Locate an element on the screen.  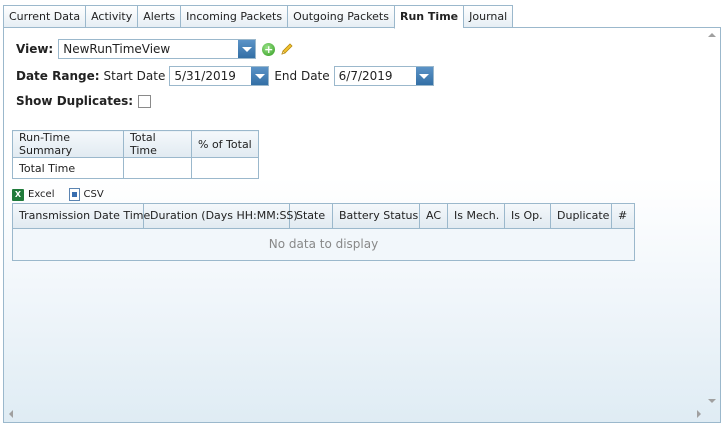
col-transmission-date-time: Transmission Date Time is located at coordinates (81, 216).